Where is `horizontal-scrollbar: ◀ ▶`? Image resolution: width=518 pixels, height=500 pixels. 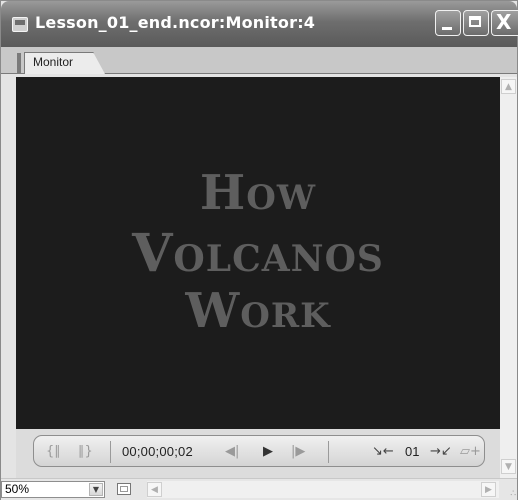 horizontal-scrollbar: ◀ ▶ is located at coordinates (323, 489).